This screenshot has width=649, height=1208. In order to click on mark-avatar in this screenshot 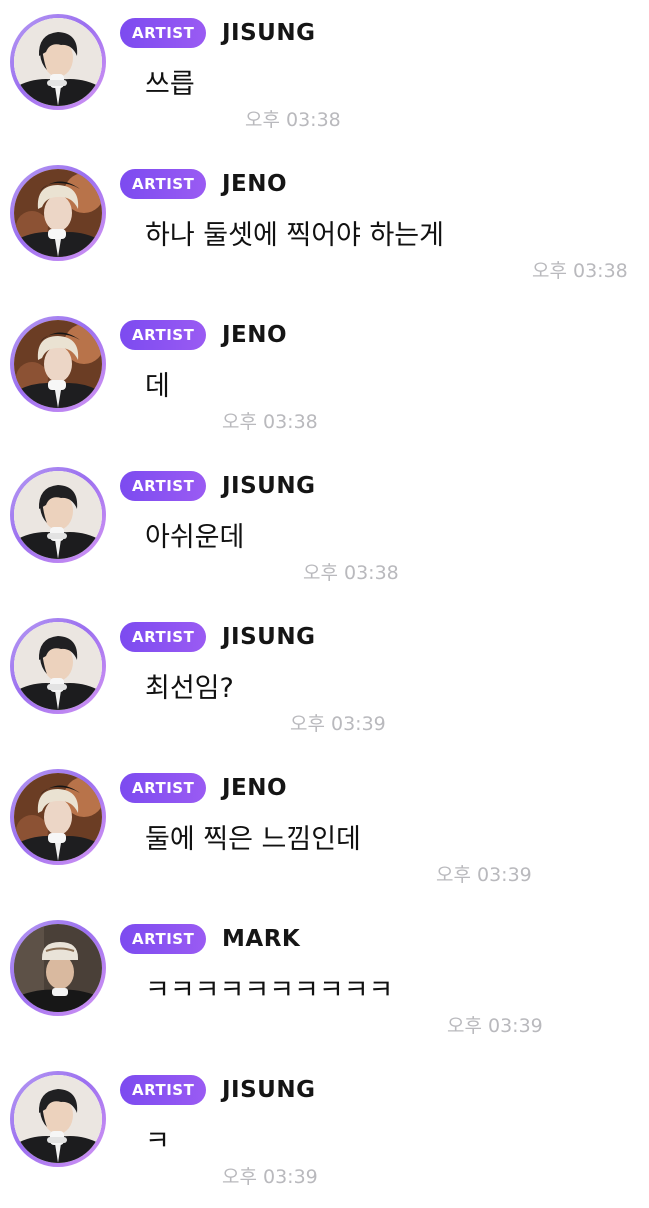, I will do `click(58, 968)`.